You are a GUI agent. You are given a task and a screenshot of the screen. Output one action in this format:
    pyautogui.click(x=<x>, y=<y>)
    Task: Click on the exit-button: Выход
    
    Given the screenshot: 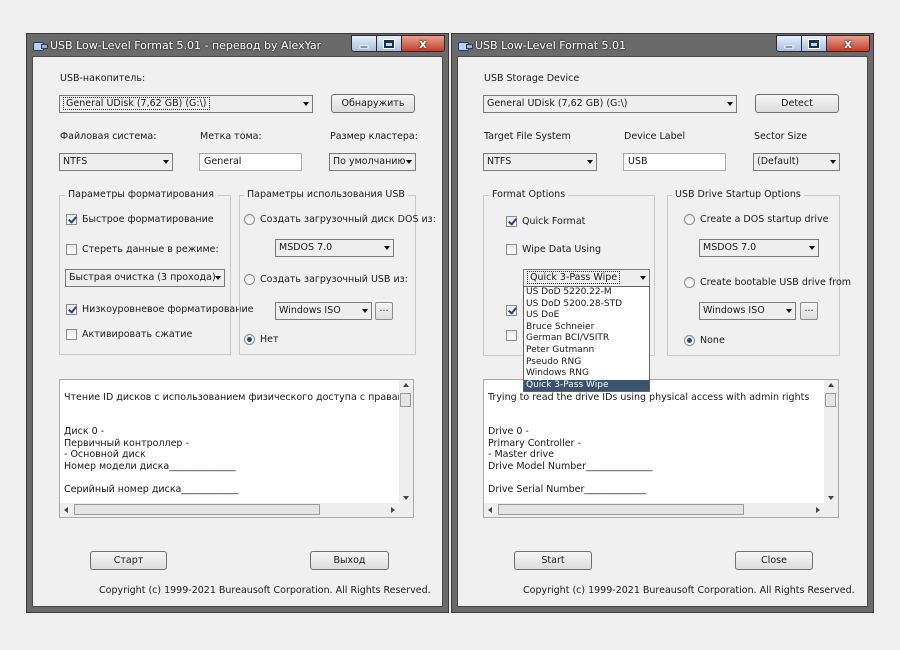 What is the action you would take?
    pyautogui.click(x=349, y=560)
    